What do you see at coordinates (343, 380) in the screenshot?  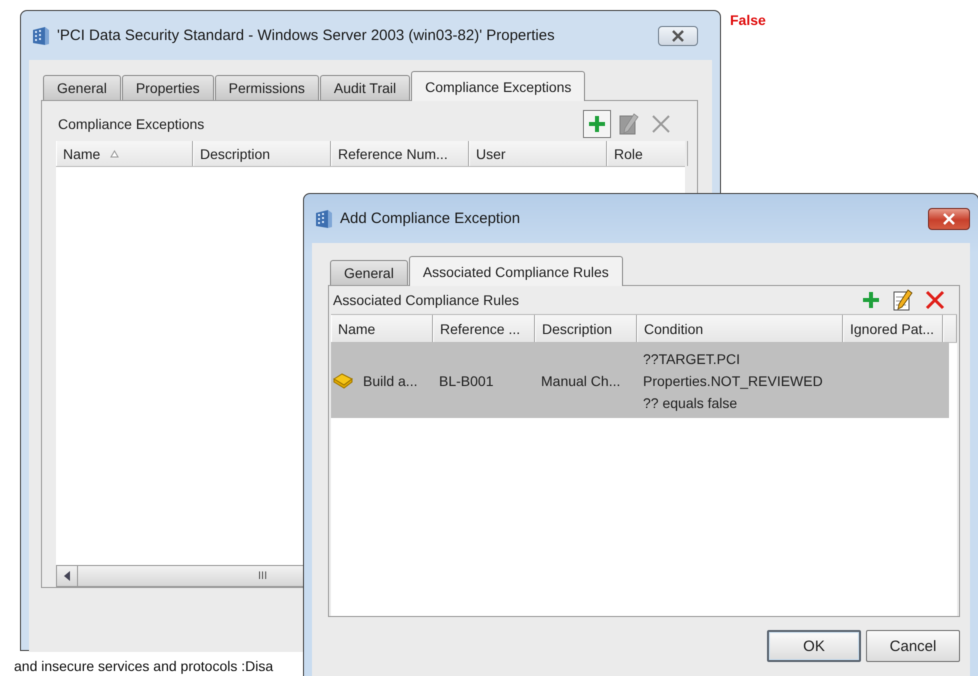 I see `book-icon` at bounding box center [343, 380].